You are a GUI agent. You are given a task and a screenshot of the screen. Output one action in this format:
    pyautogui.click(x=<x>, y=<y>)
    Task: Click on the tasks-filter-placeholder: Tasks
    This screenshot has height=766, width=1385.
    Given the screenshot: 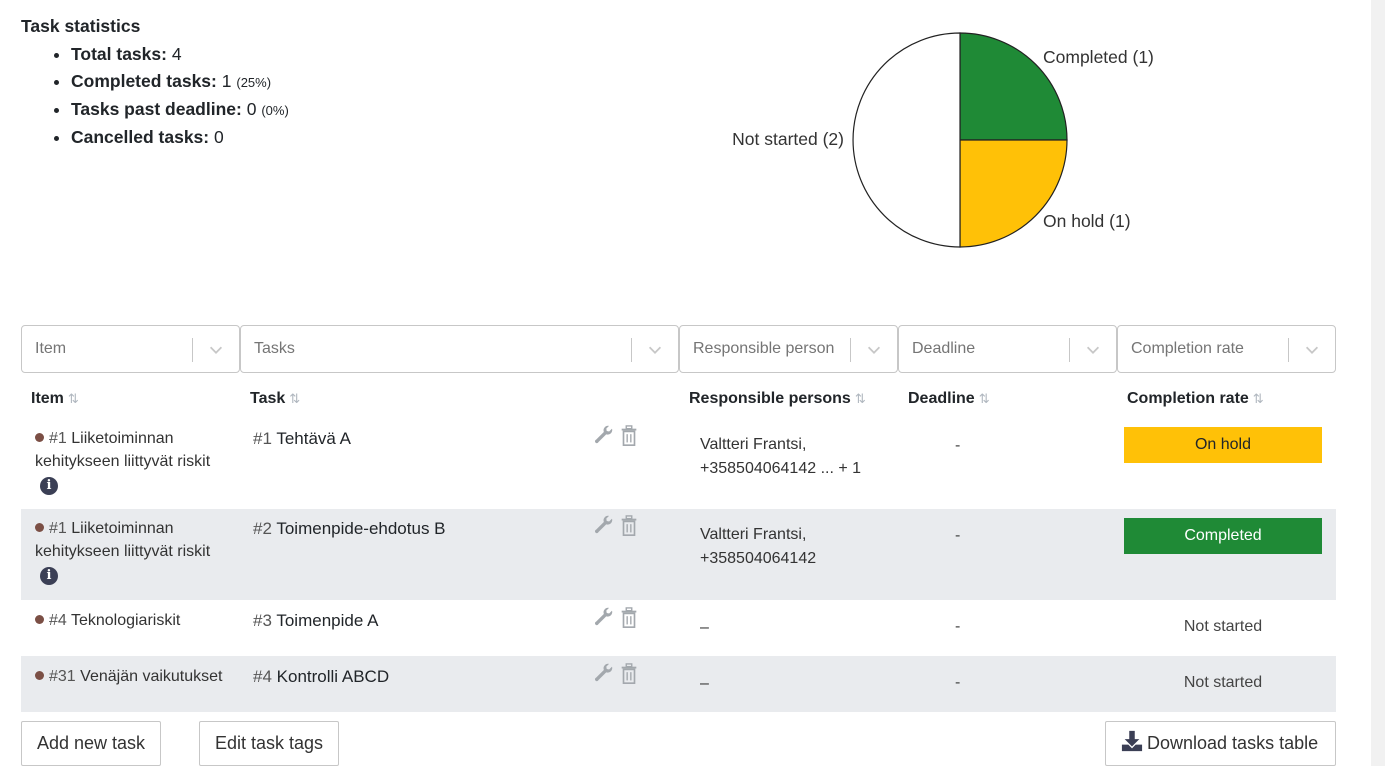 What is the action you would take?
    pyautogui.click(x=274, y=348)
    